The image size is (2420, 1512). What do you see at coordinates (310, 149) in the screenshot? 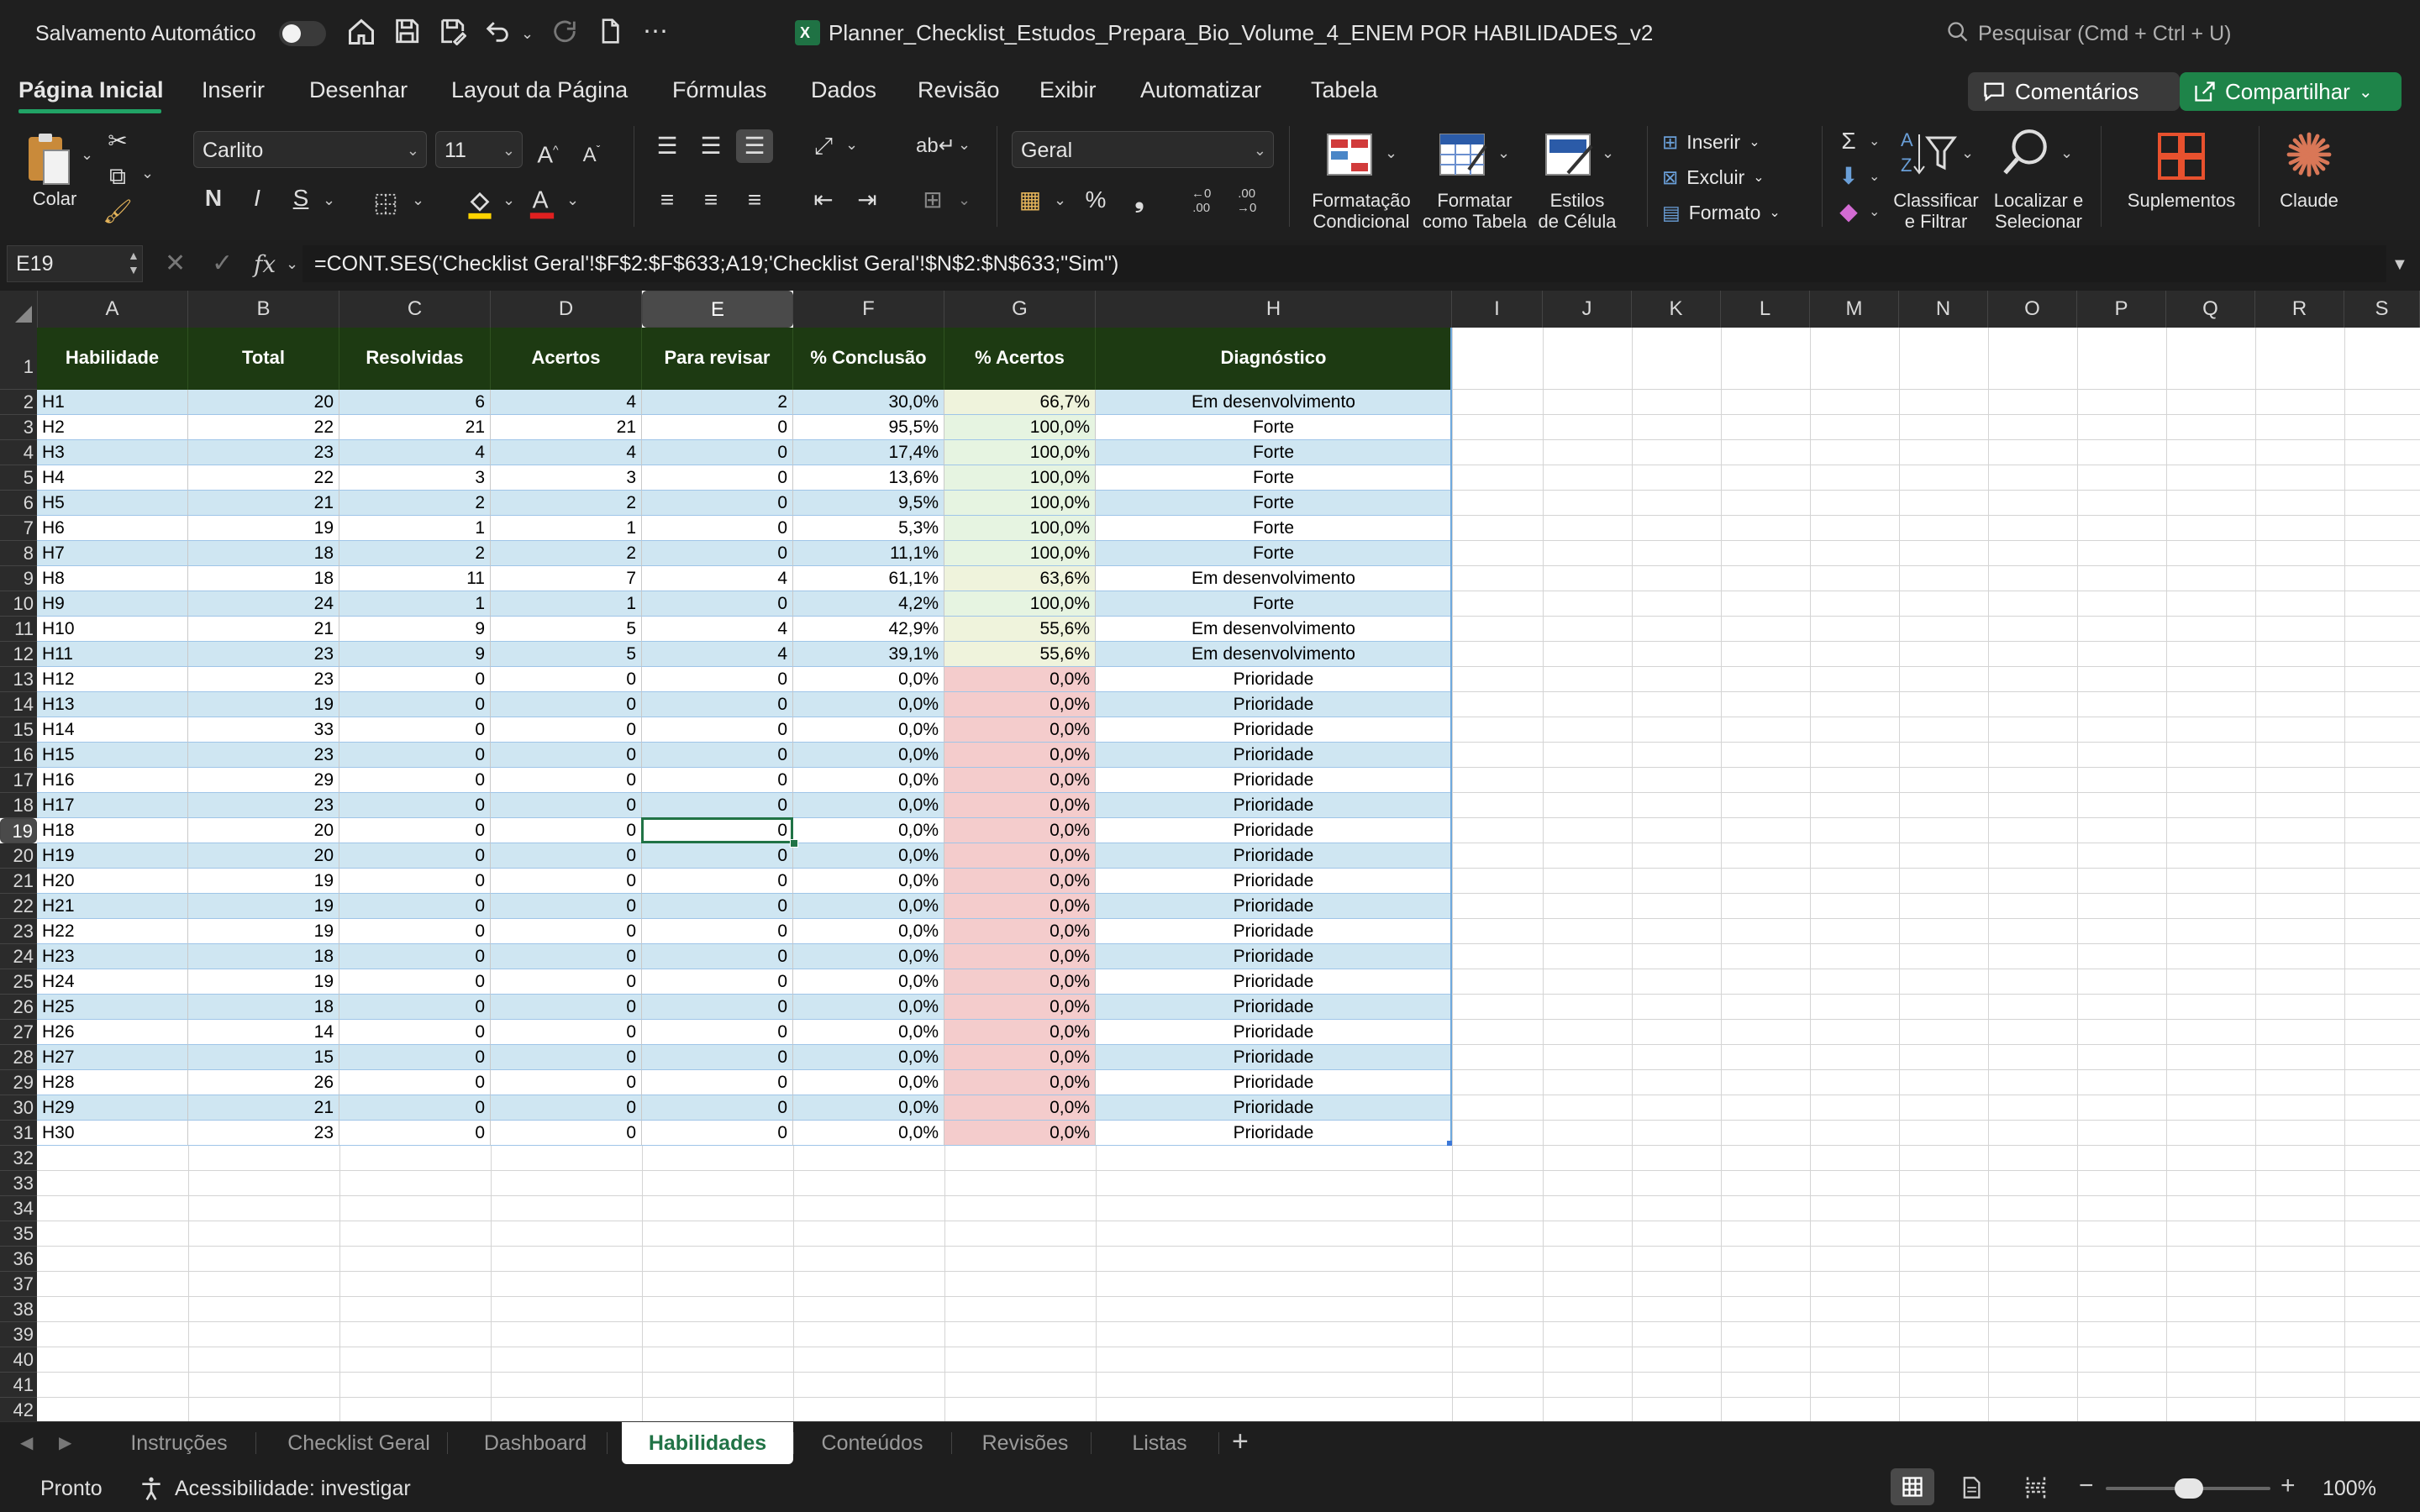
I see `font-name-select: Carlito ⌄` at bounding box center [310, 149].